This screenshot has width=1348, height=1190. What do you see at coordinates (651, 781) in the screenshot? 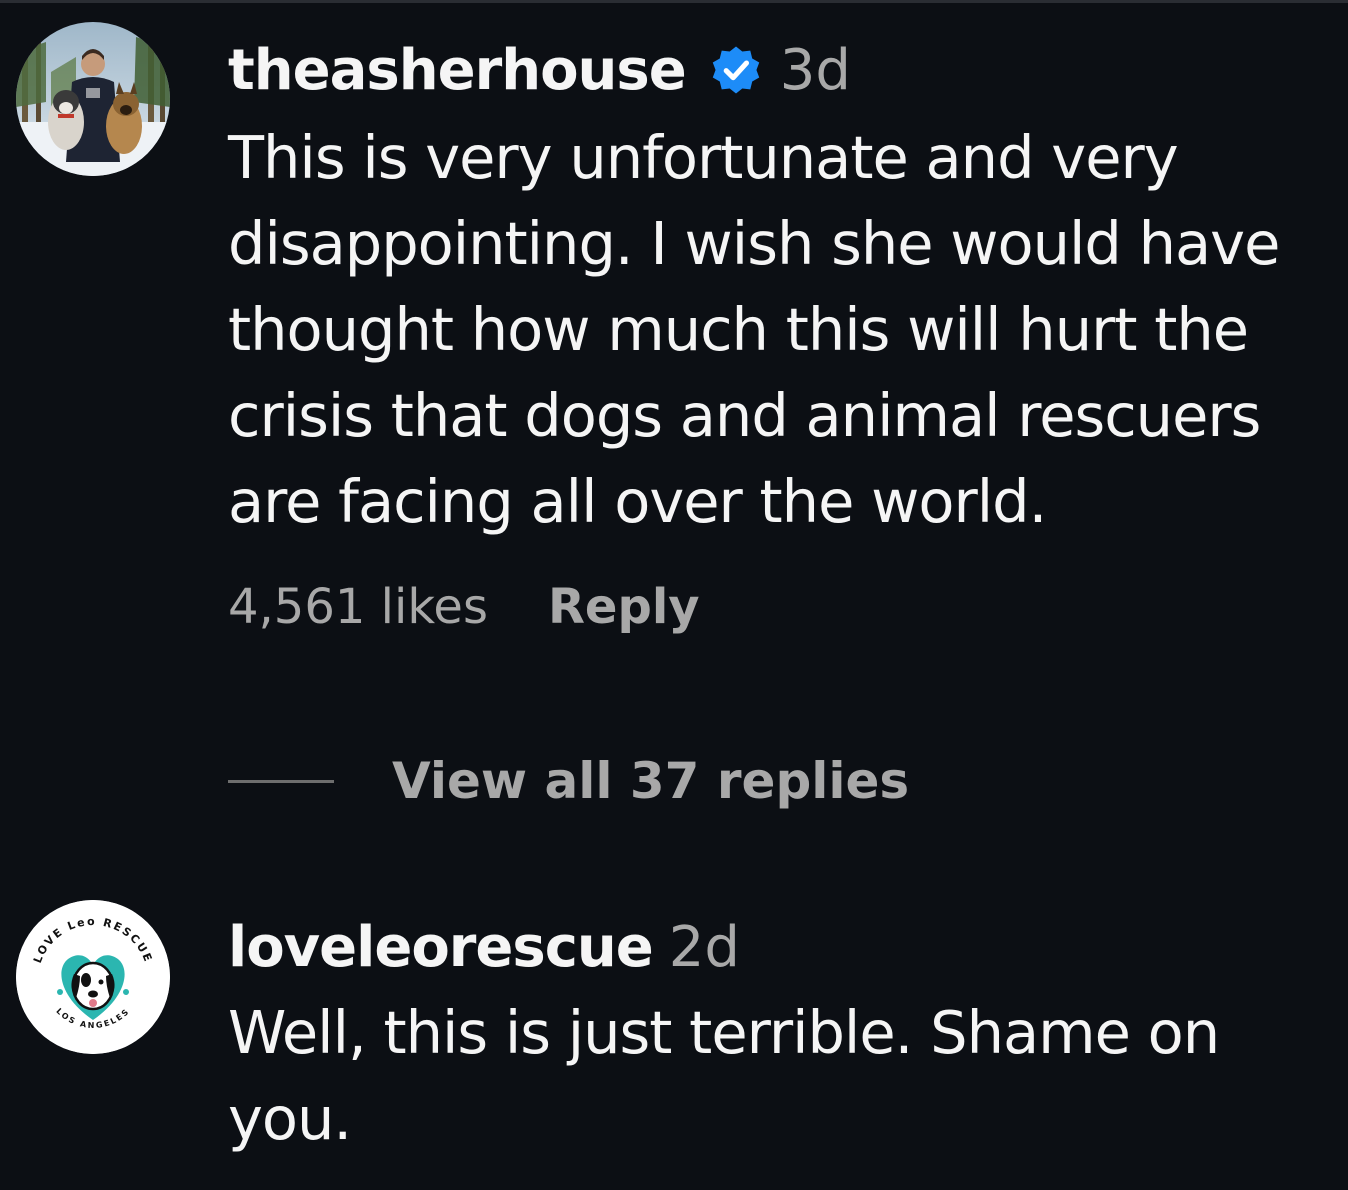
I see `view-replies-label: View all 37 replies` at bounding box center [651, 781].